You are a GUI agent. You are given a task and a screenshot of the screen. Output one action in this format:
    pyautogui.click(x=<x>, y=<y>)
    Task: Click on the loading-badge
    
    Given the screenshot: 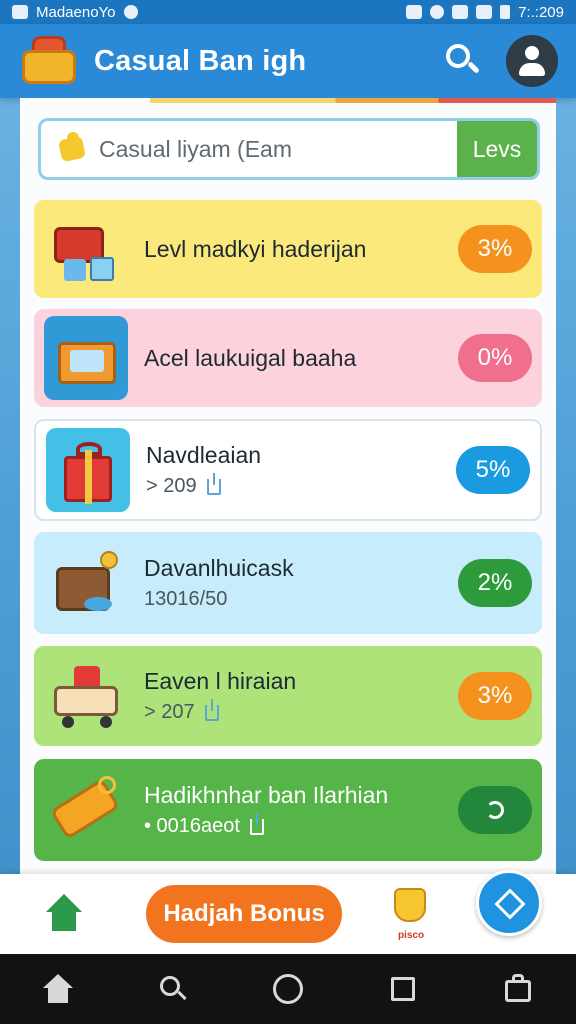 What is the action you would take?
    pyautogui.click(x=495, y=810)
    